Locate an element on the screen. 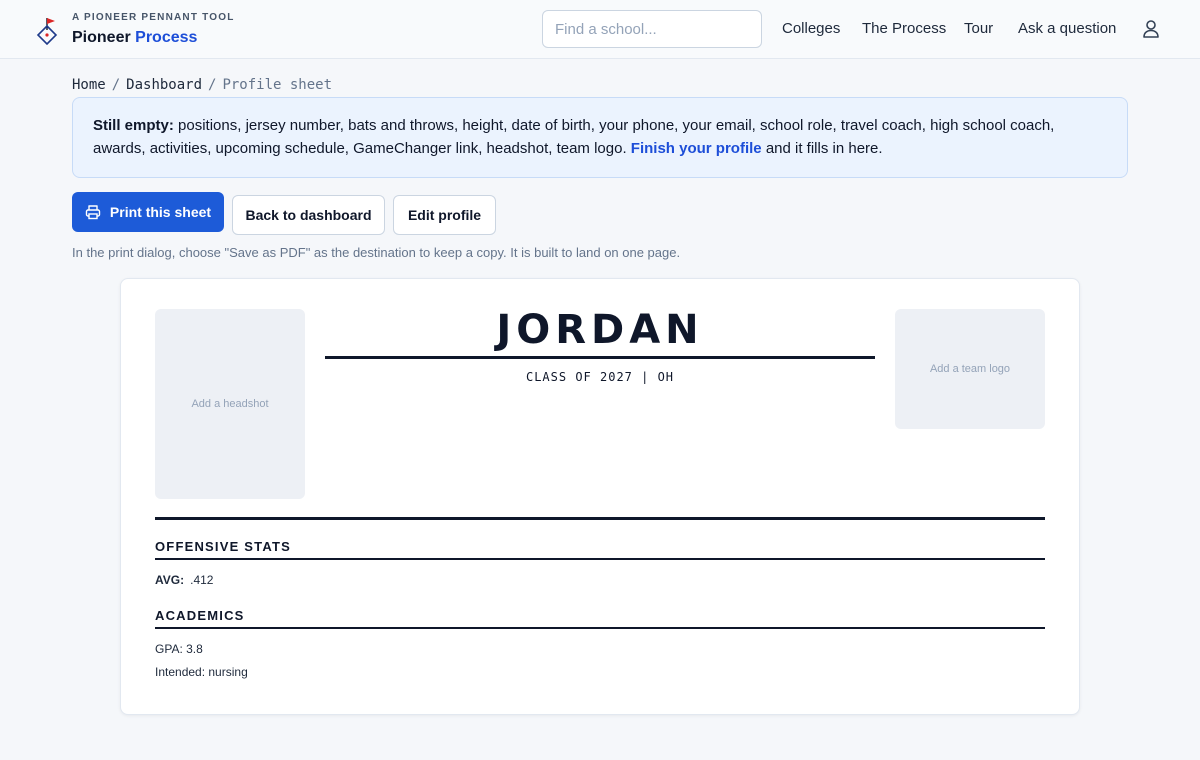 The image size is (1200, 760). breadcrumb-home: Home is located at coordinates (89, 85).